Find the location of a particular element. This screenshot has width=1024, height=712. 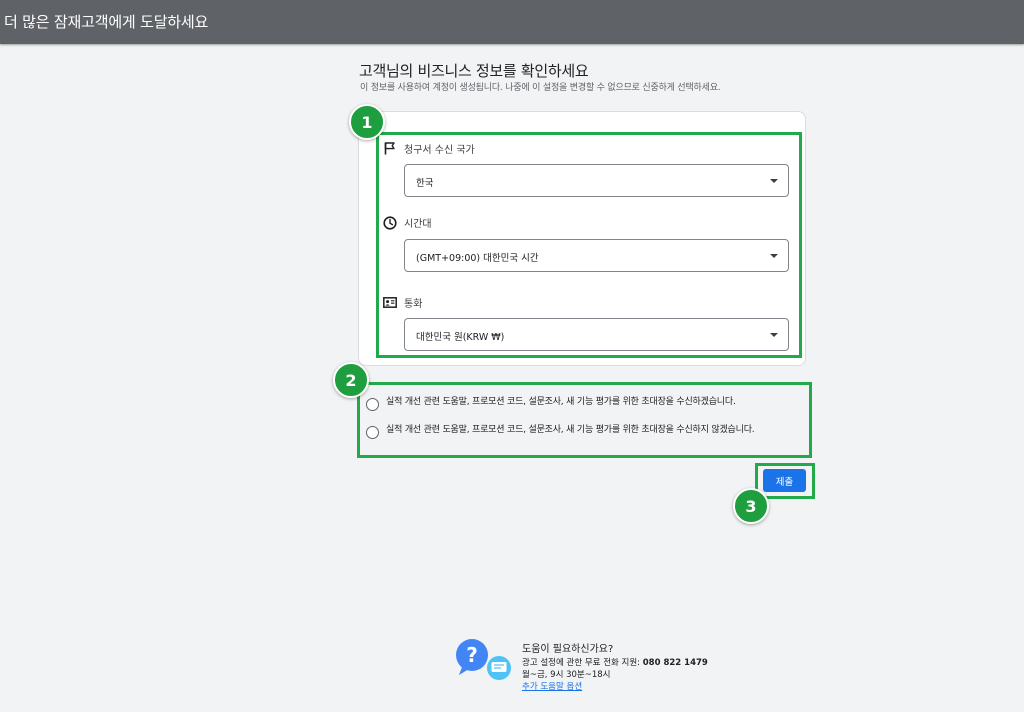

timezone-select: (GMT+09:00) 대한민국 시간 is located at coordinates (596, 255).